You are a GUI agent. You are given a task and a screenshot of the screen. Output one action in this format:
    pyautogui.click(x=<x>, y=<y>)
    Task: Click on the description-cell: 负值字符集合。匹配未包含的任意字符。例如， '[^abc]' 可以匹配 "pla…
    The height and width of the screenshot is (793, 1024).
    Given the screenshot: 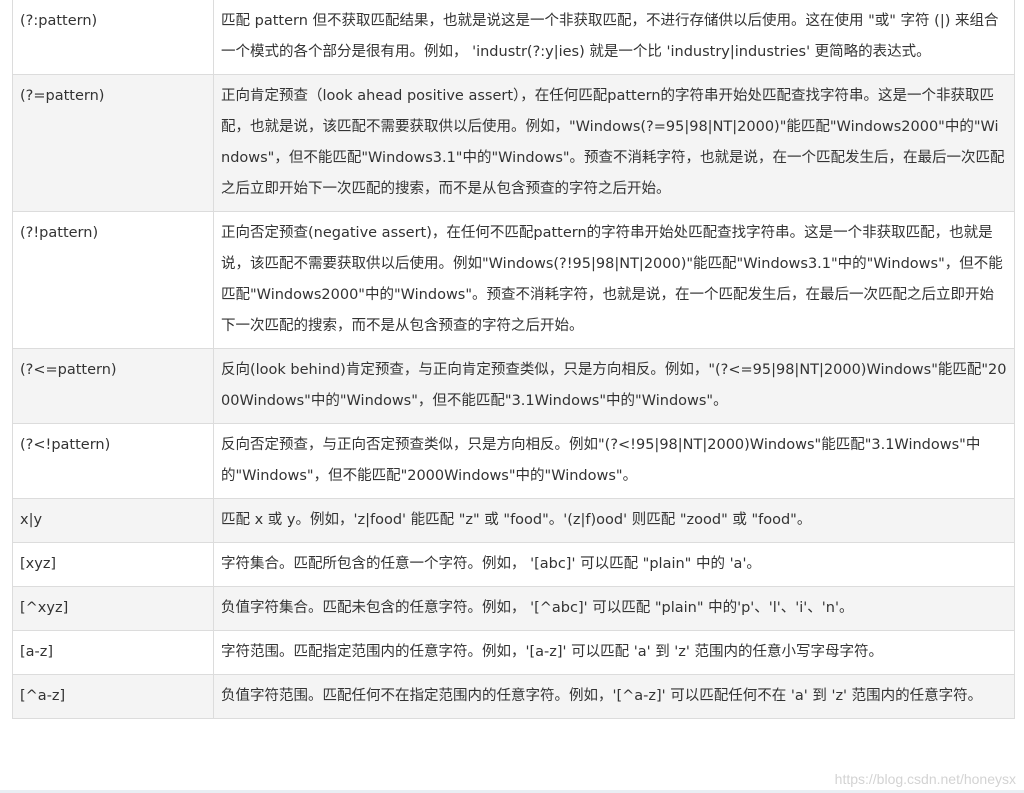 What is the action you would take?
    pyautogui.click(x=614, y=608)
    